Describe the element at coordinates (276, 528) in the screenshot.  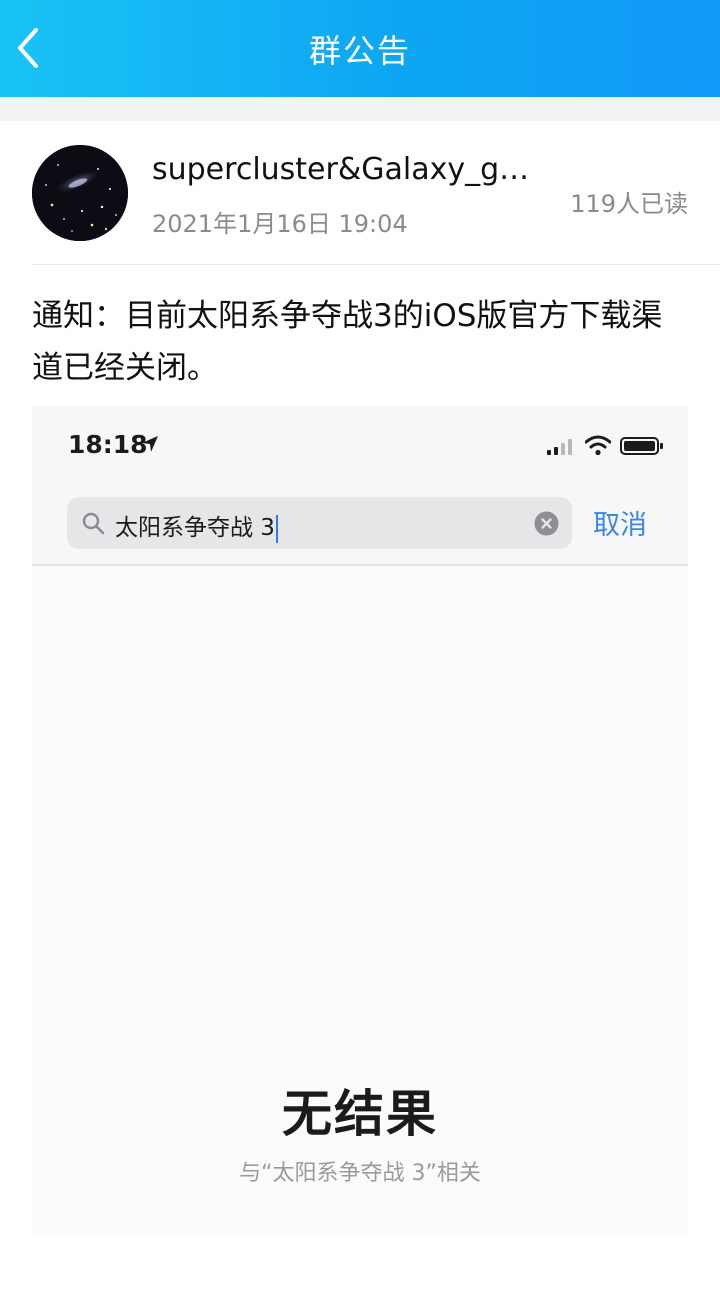
I see `text-cursor` at that location.